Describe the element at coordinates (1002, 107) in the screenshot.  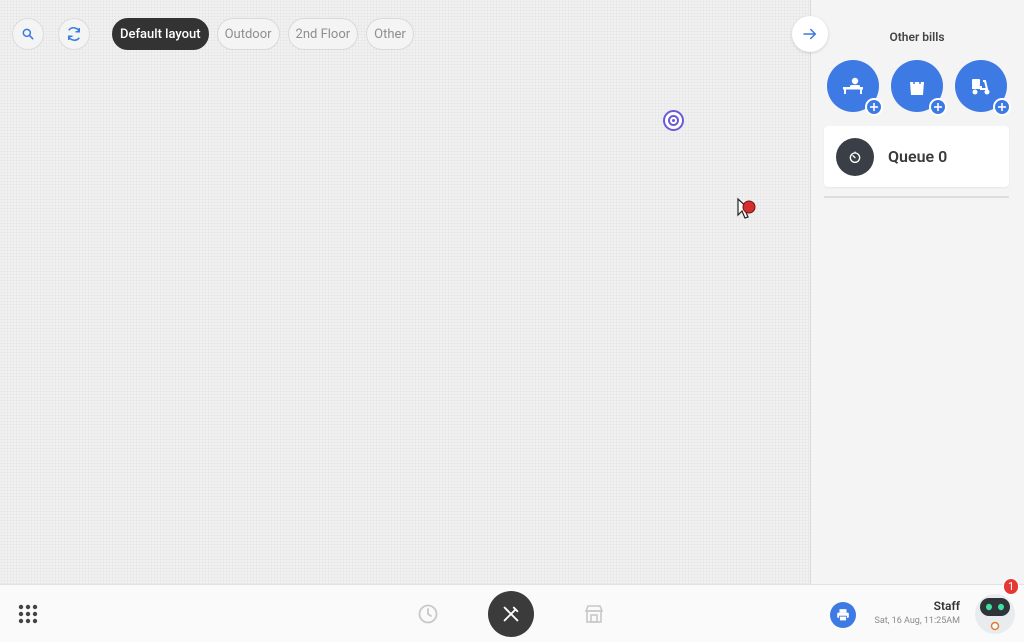
I see `add-delivery-plus-icon` at that location.